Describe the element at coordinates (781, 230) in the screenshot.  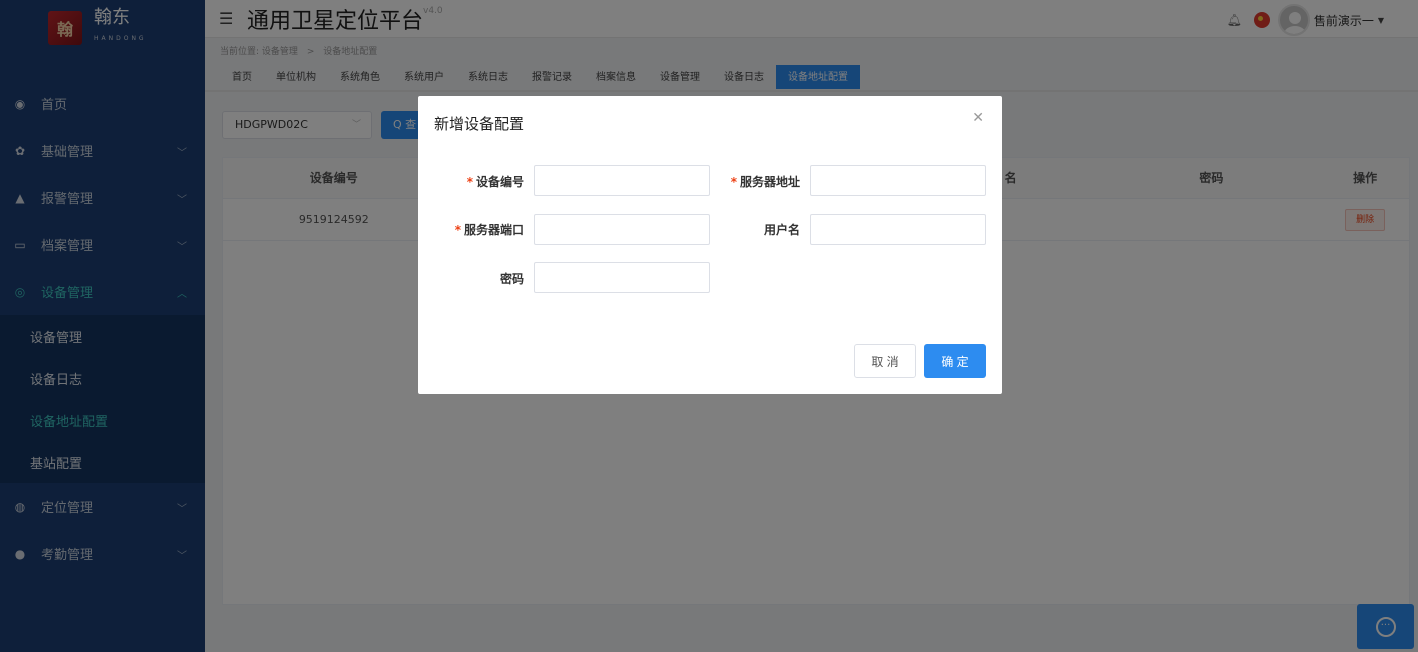
I see `username-label: 用户名` at that location.